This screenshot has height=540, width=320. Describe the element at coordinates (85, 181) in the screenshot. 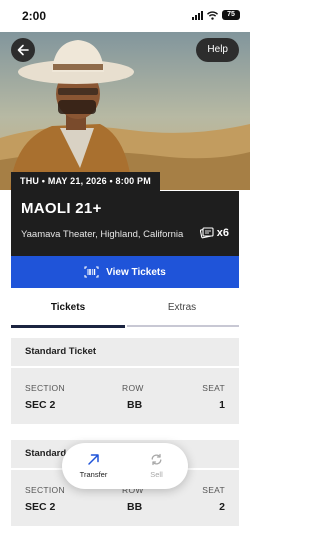

I see `event-date-time: THU • MAY 21, 2026 • 8:00 PM` at that location.